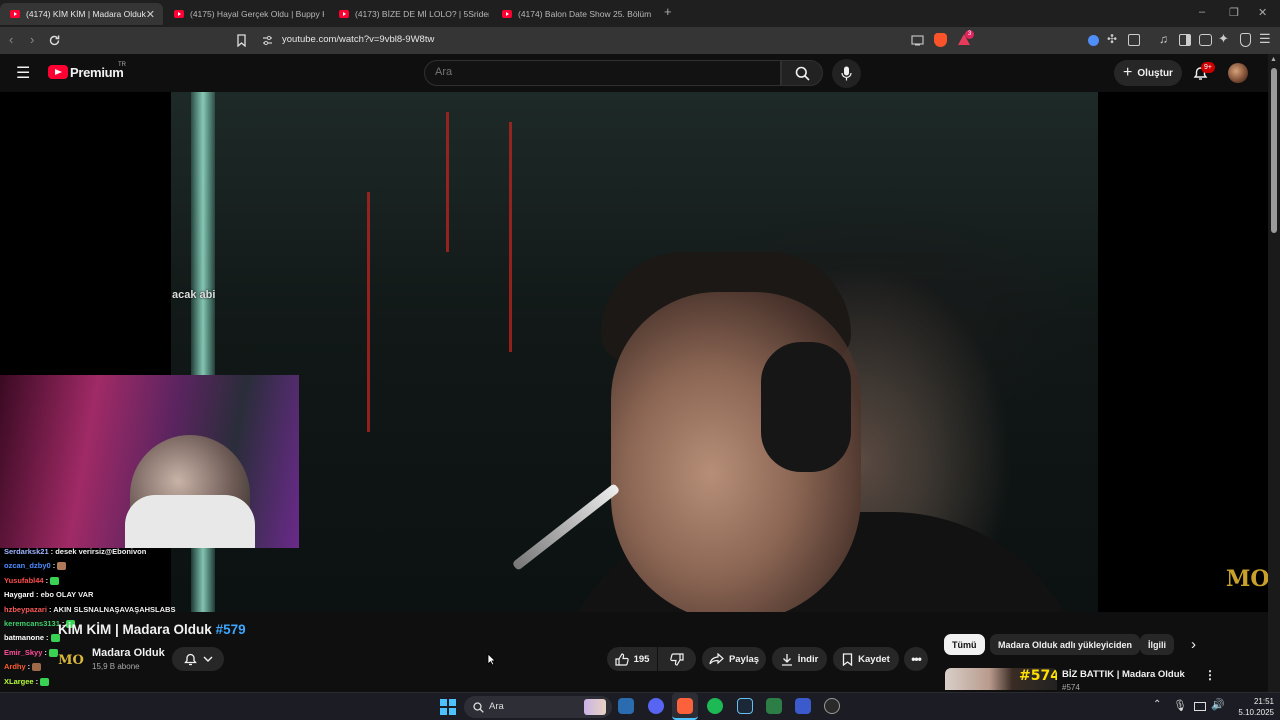 This screenshot has width=1280, height=720. I want to click on new-tab-button: +, so click(668, 11).